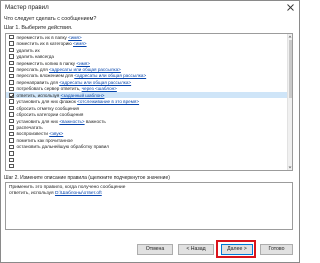  I want to click on action-text: установить для них флажок, so click(47, 102).